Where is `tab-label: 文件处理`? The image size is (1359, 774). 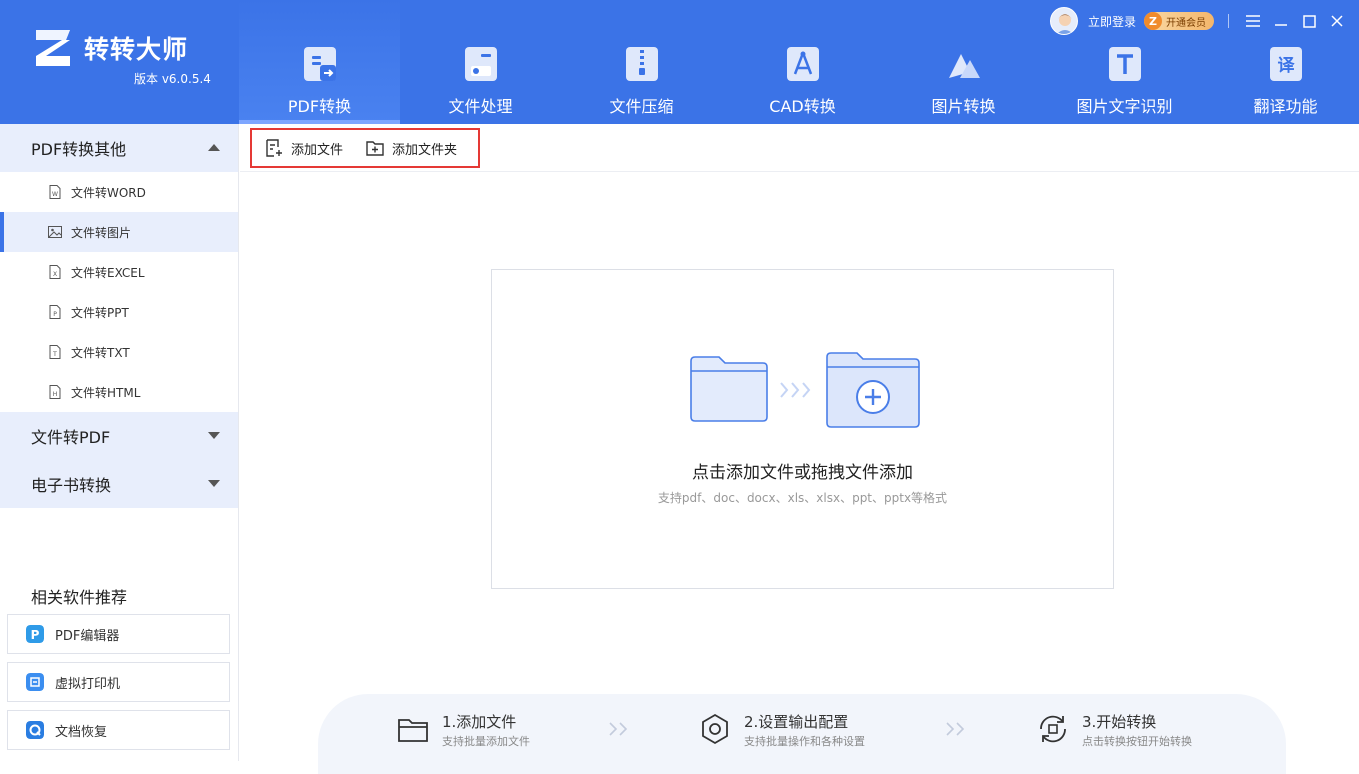
tab-label: 文件处理 is located at coordinates (480, 106).